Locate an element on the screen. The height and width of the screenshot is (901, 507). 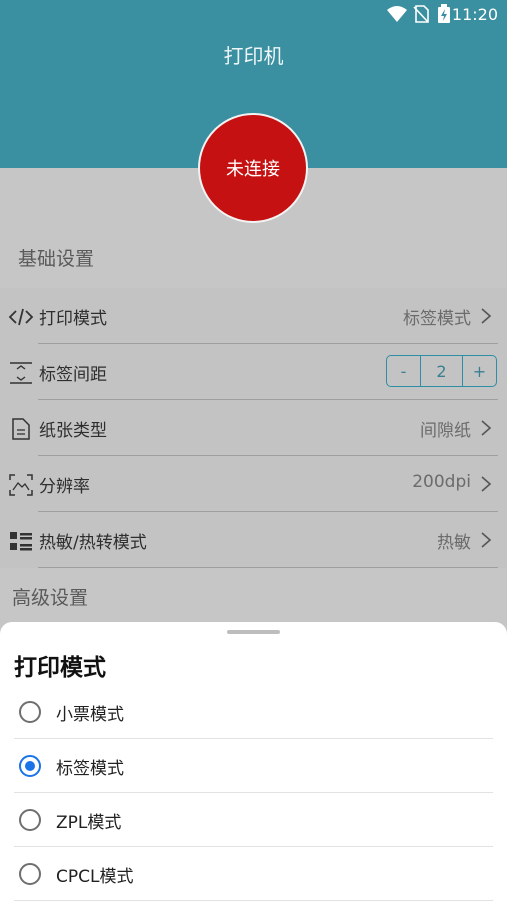
row-value: 间隙纸 is located at coordinates (445, 431).